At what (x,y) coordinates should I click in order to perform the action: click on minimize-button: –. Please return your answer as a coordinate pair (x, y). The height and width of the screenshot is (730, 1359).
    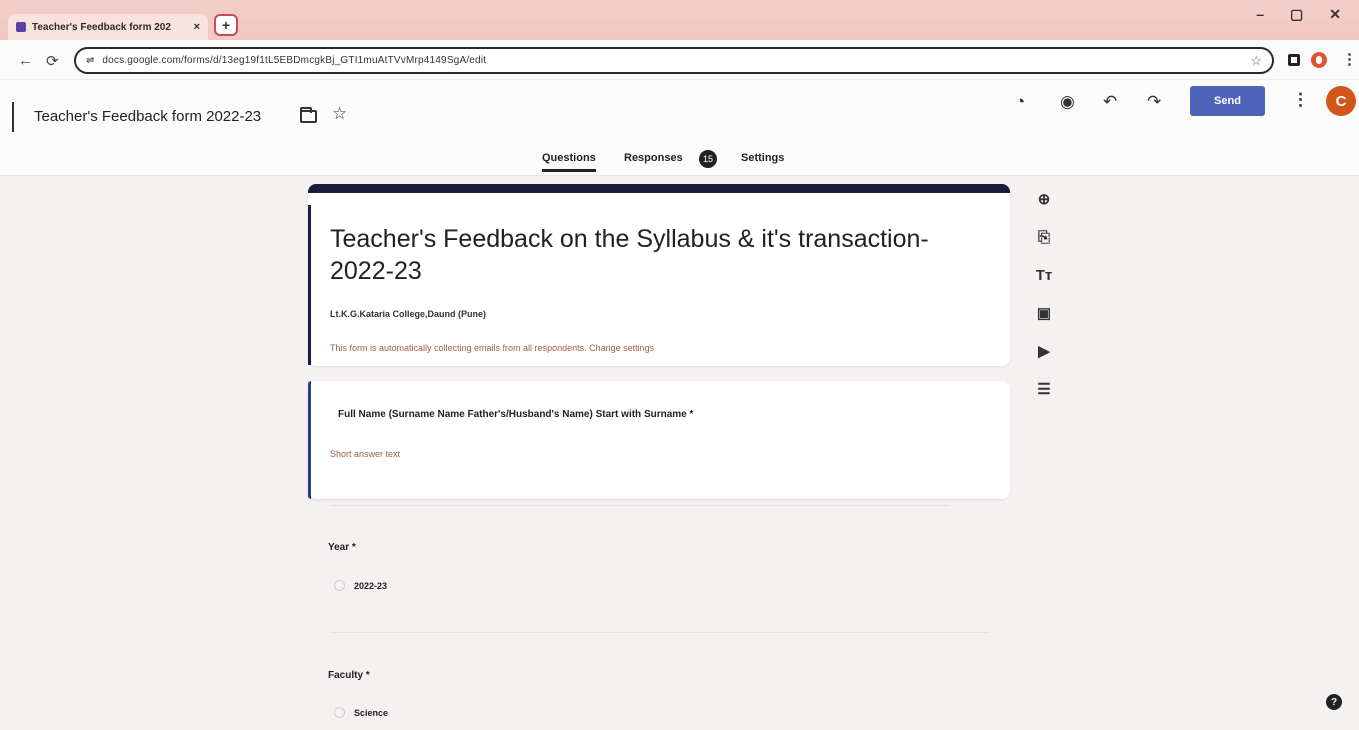
    Looking at the image, I should click on (1260, 14).